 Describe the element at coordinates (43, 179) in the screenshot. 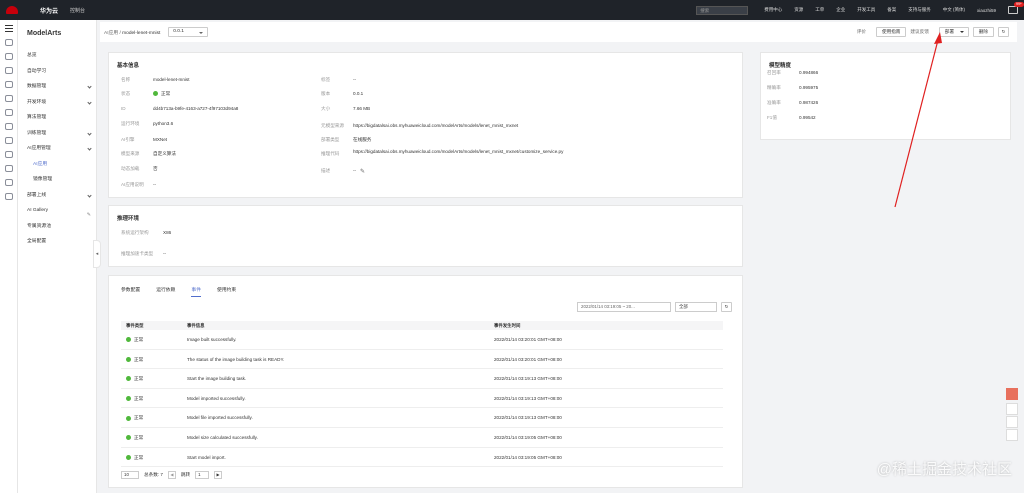

I see `sidebar-item-label: 镜像管理` at that location.